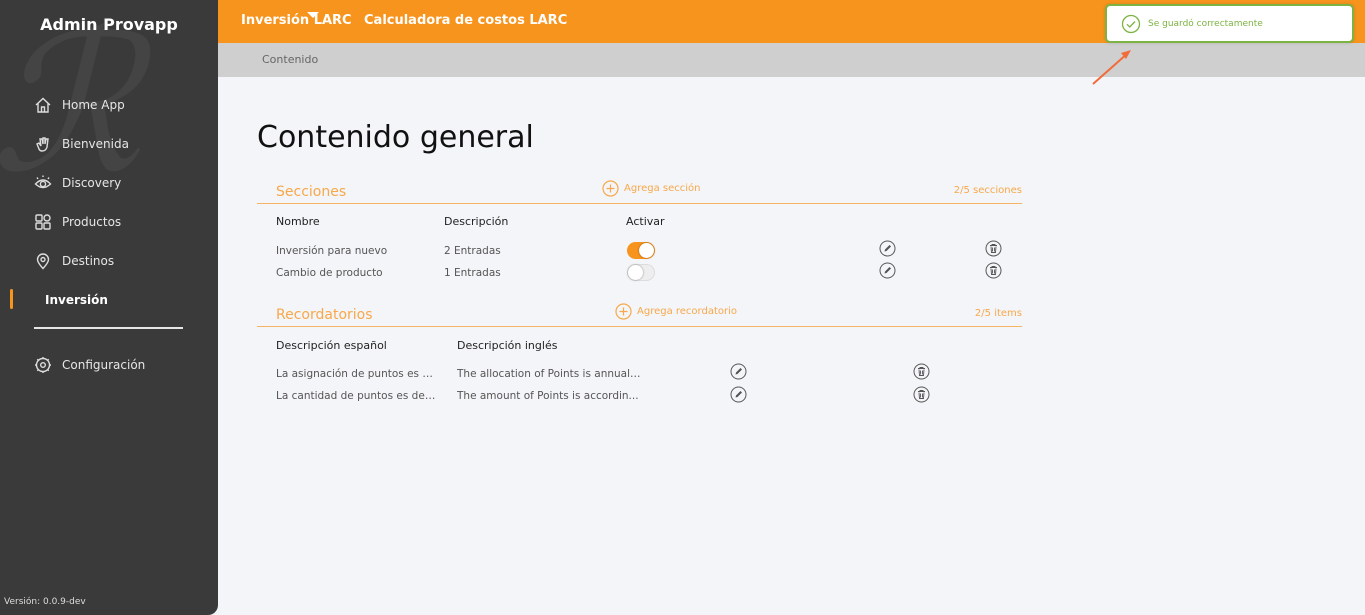 The height and width of the screenshot is (615, 1365). I want to click on sidebar-item-configuracion: Configuración, so click(109, 364).